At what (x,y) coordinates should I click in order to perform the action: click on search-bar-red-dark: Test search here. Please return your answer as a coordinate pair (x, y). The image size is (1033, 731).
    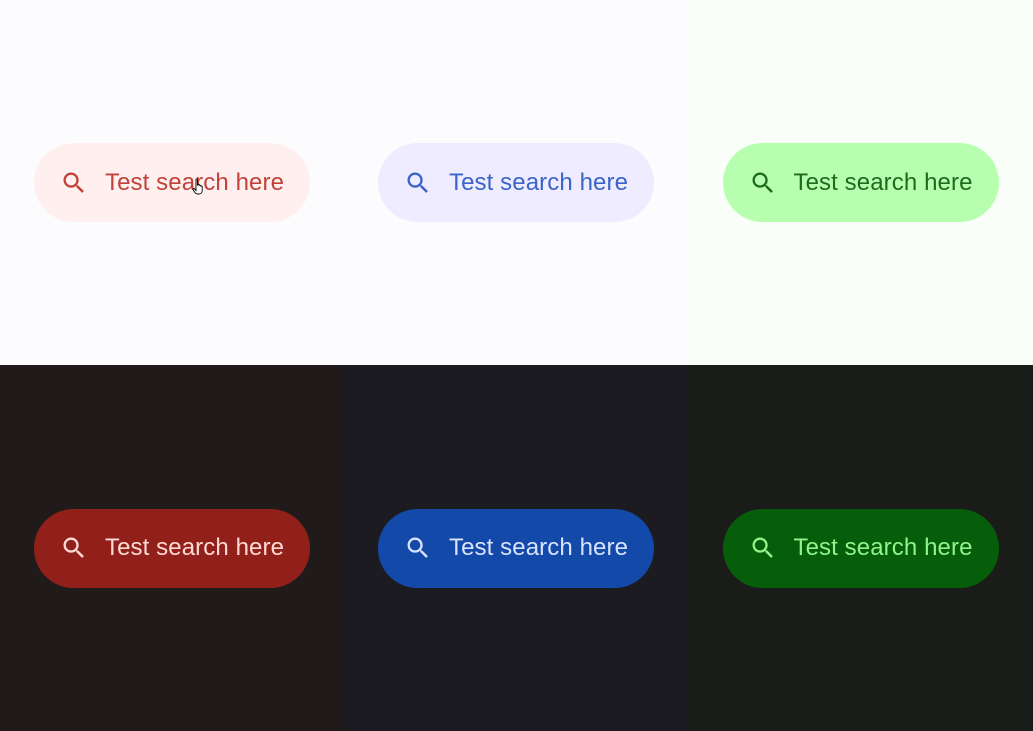
    Looking at the image, I should click on (172, 548).